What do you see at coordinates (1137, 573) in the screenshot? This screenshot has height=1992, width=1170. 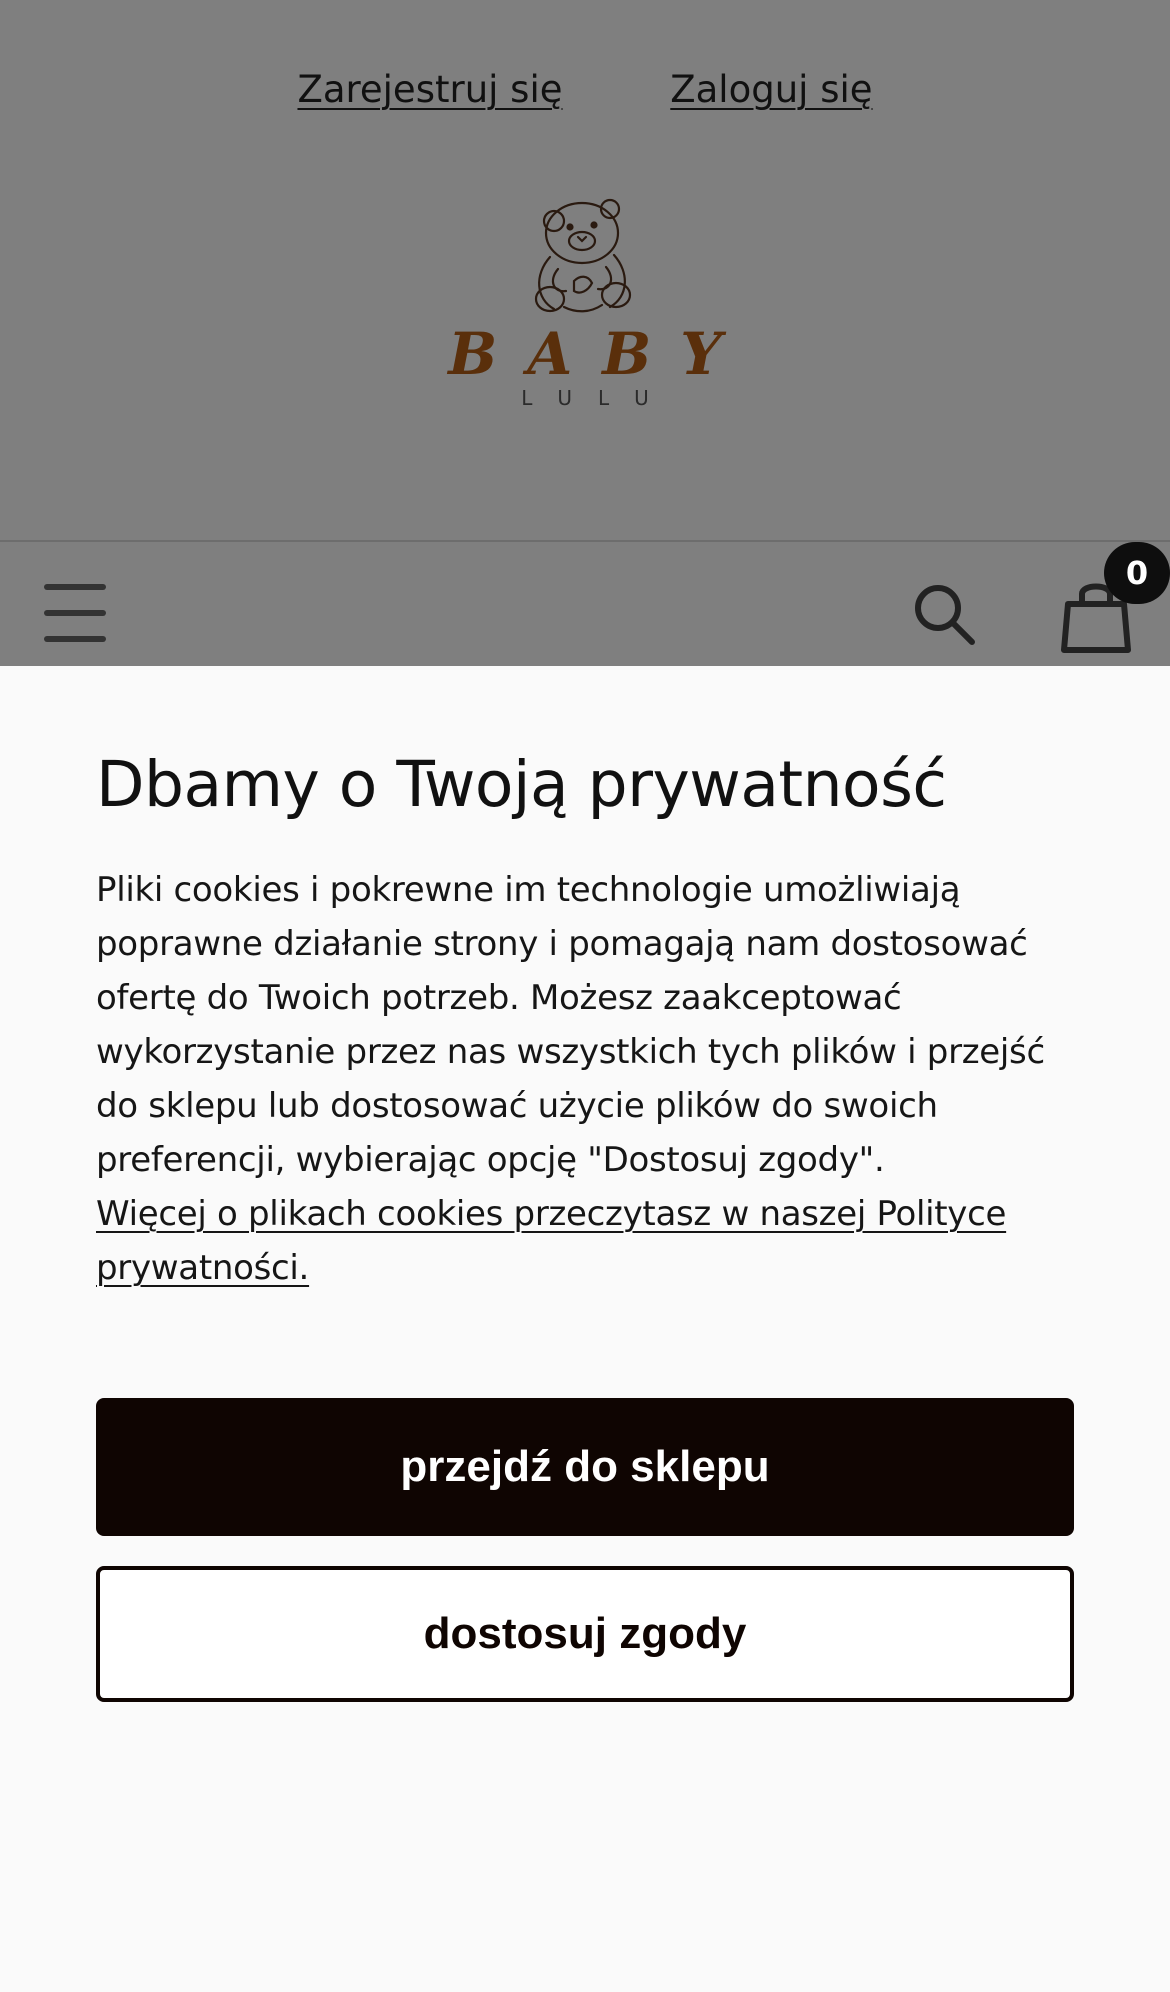 I see `cart-count-badge: 0` at bounding box center [1137, 573].